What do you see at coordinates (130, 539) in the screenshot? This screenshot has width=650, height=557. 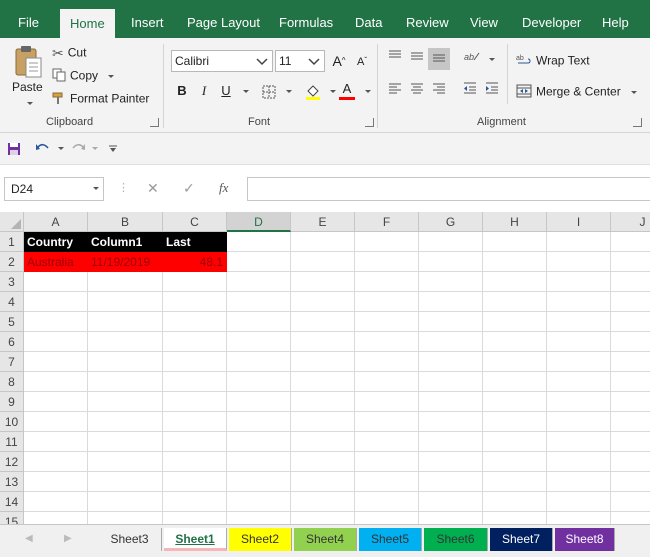 I see `sheet-tab-sheet3: Sheet3` at bounding box center [130, 539].